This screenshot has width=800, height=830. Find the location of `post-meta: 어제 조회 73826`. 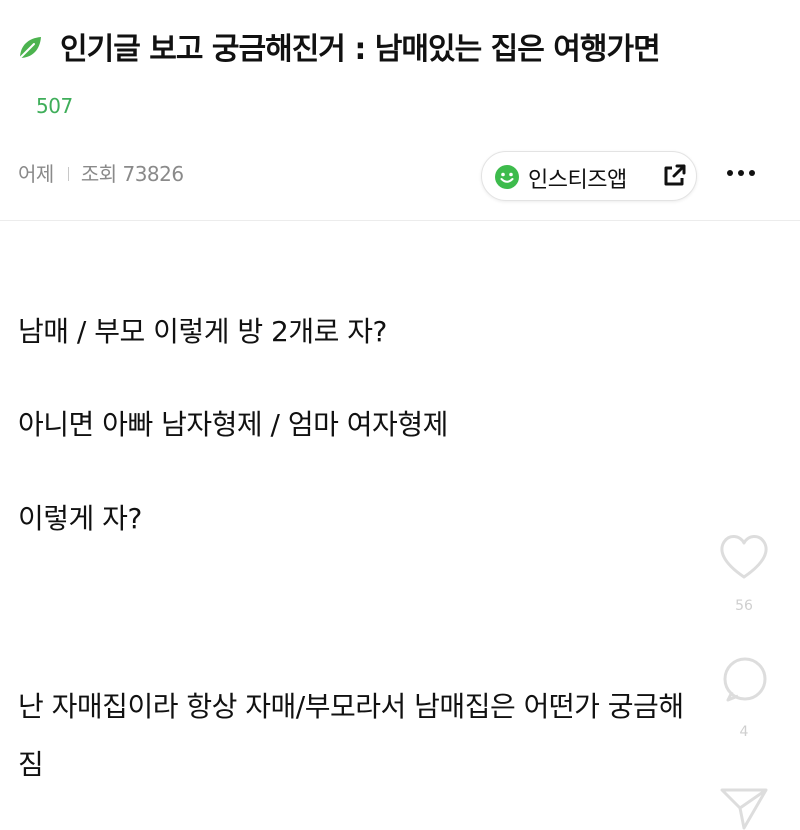

post-meta: 어제 조회 73826 is located at coordinates (101, 172).